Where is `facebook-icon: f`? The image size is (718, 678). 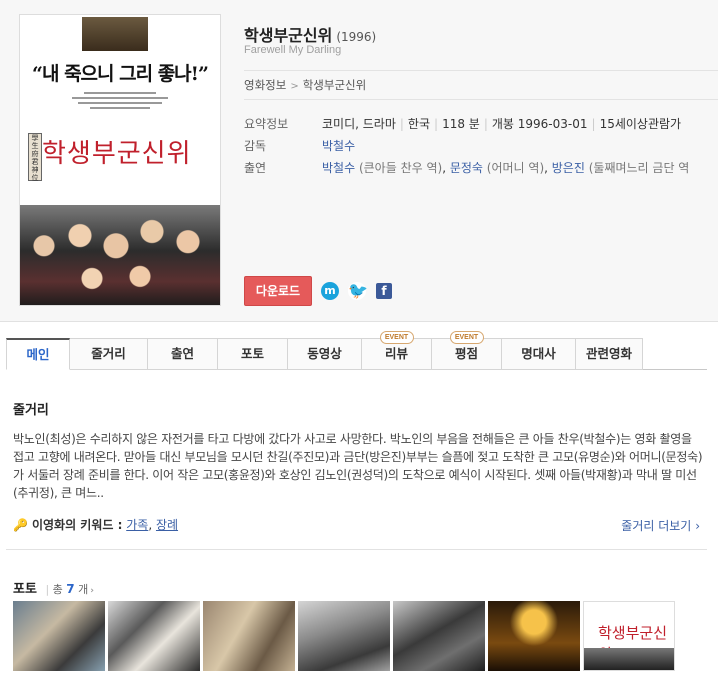 facebook-icon: f is located at coordinates (384, 291).